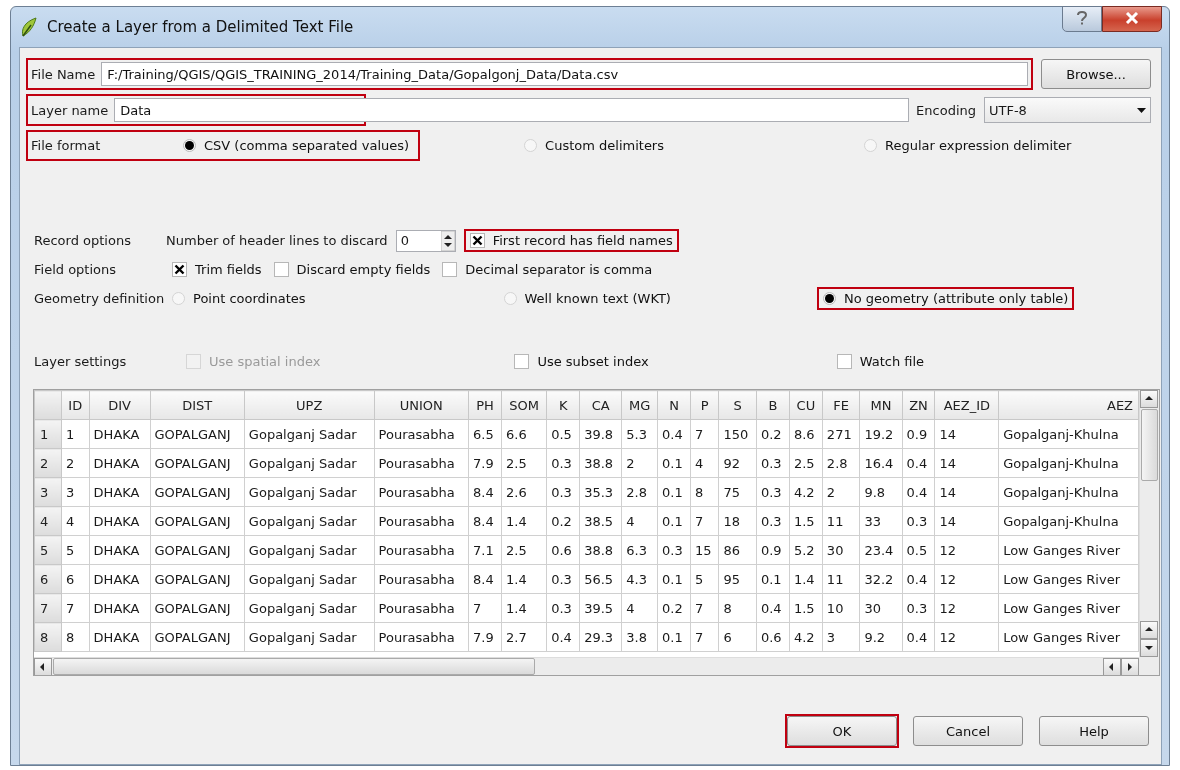 The image size is (1180, 770). What do you see at coordinates (704, 637) in the screenshot?
I see `table-cell: 7` at bounding box center [704, 637].